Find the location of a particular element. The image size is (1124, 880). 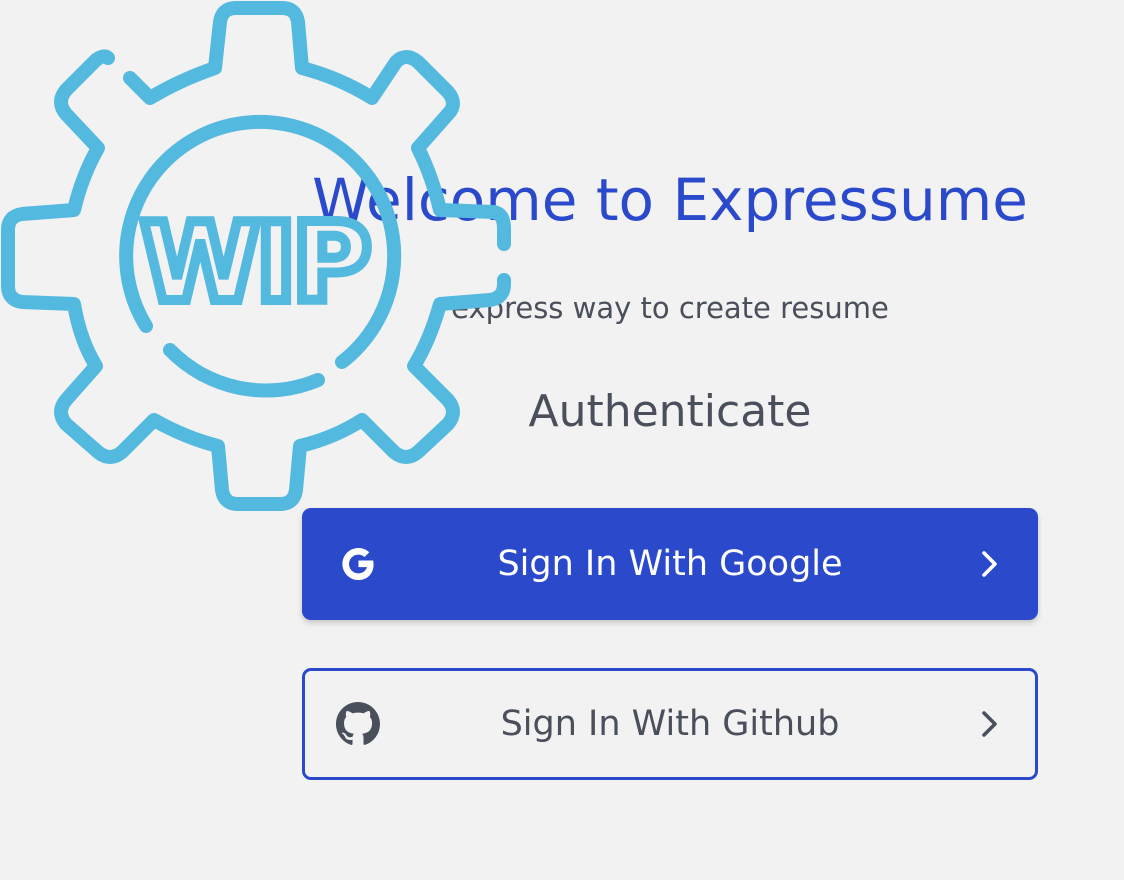

wip-label: WIP is located at coordinates (254, 263).